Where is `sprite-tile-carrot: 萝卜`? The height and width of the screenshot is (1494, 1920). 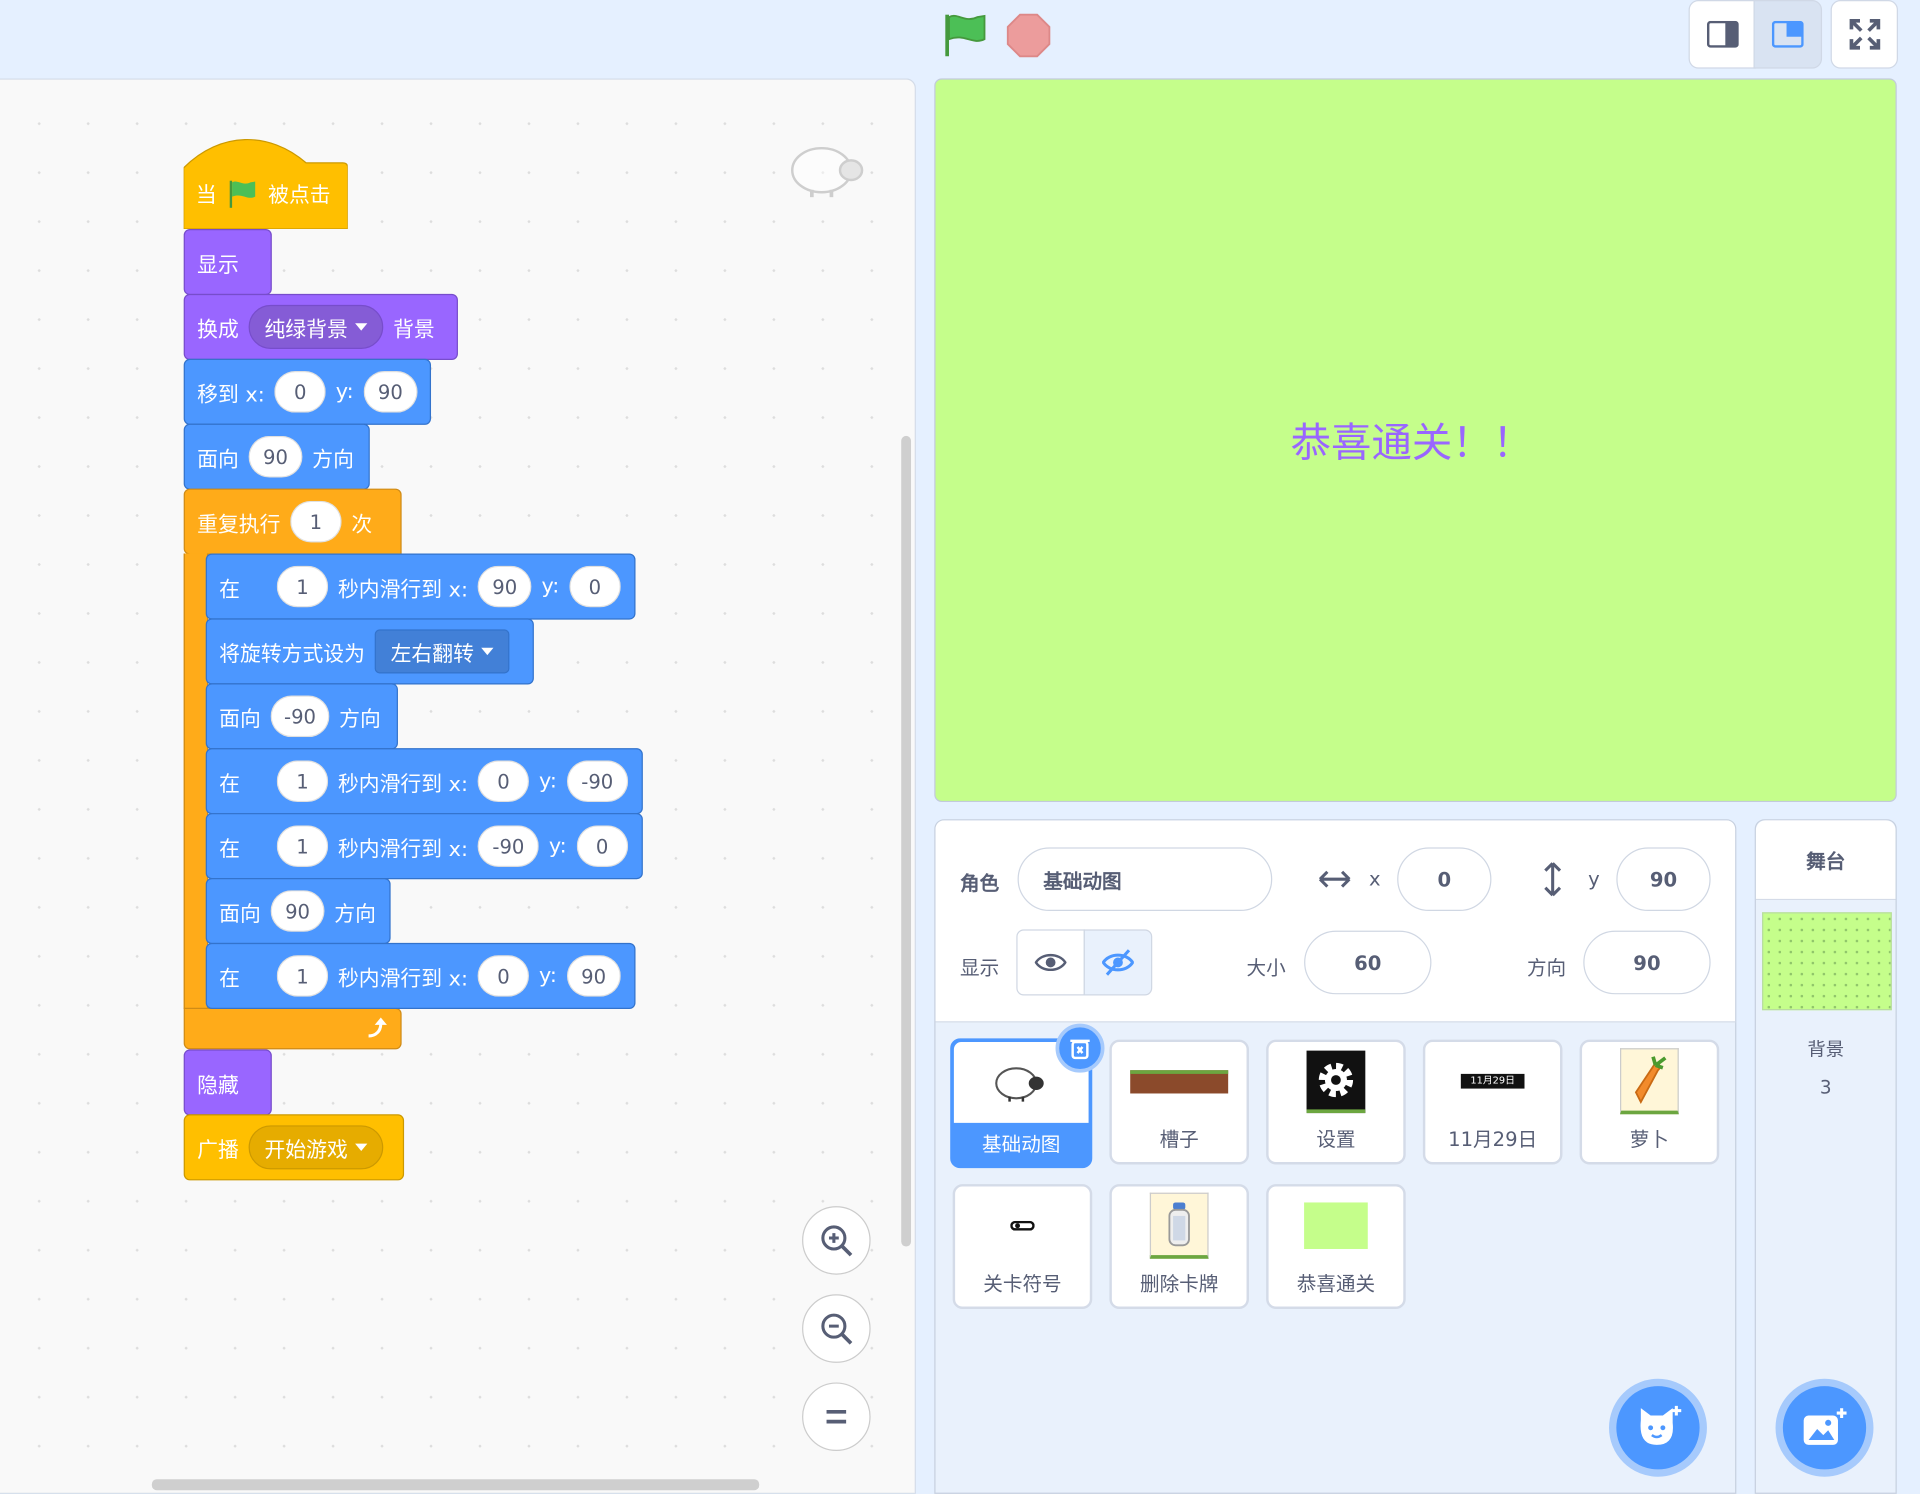 sprite-tile-carrot: 萝卜 is located at coordinates (1649, 1102).